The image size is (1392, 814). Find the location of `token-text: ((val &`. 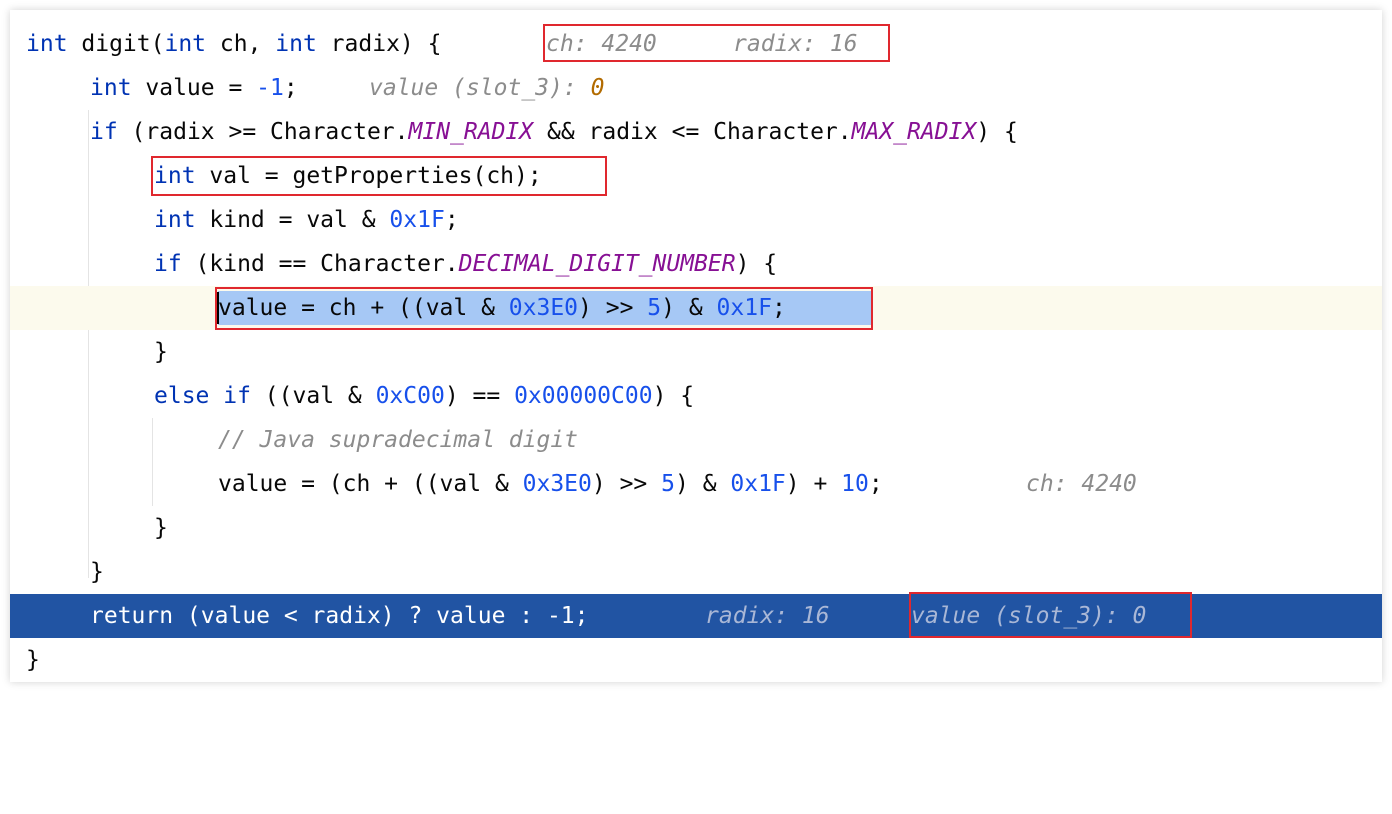

token-text: ((val & is located at coordinates (313, 396).